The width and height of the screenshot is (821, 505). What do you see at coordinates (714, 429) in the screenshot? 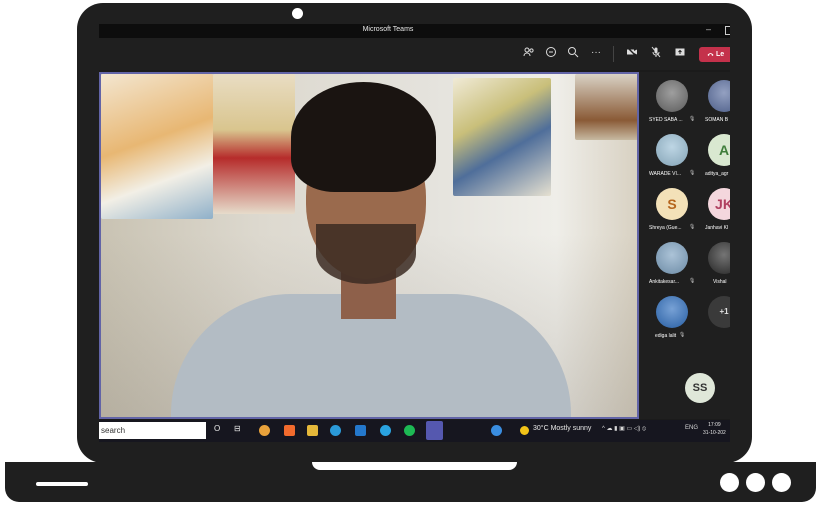
I see `taskbar-clock: 17:09 31-10-202` at bounding box center [714, 429].